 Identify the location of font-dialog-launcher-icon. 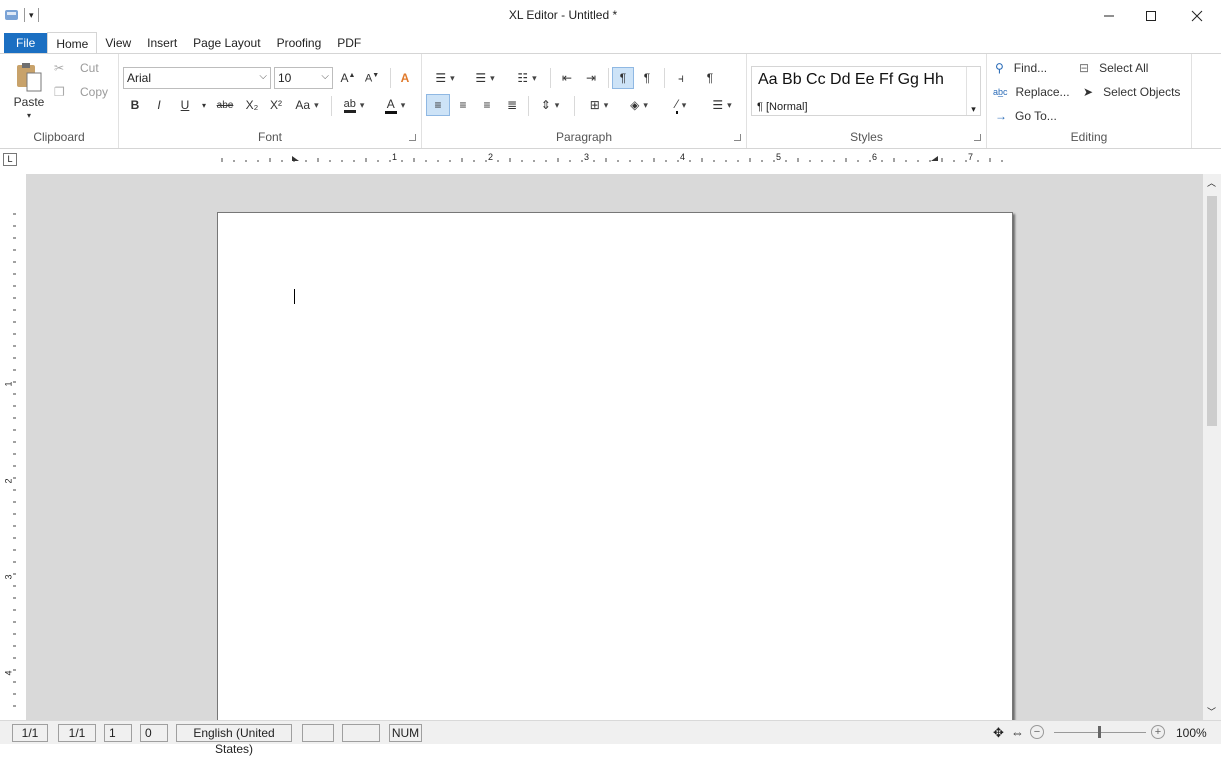
(412, 137).